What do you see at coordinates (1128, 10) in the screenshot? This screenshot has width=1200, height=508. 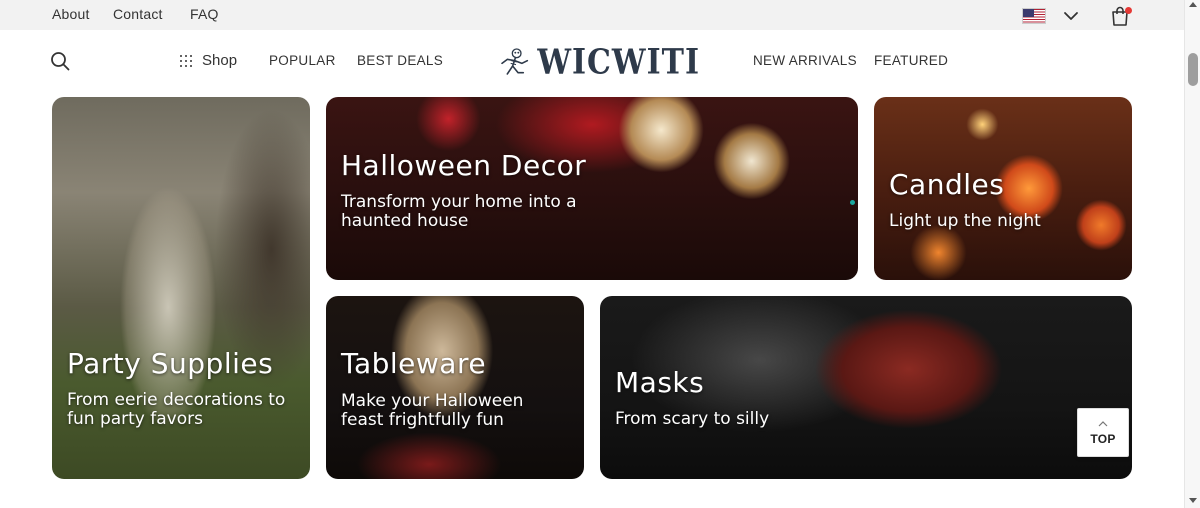 I see `cart-badge` at bounding box center [1128, 10].